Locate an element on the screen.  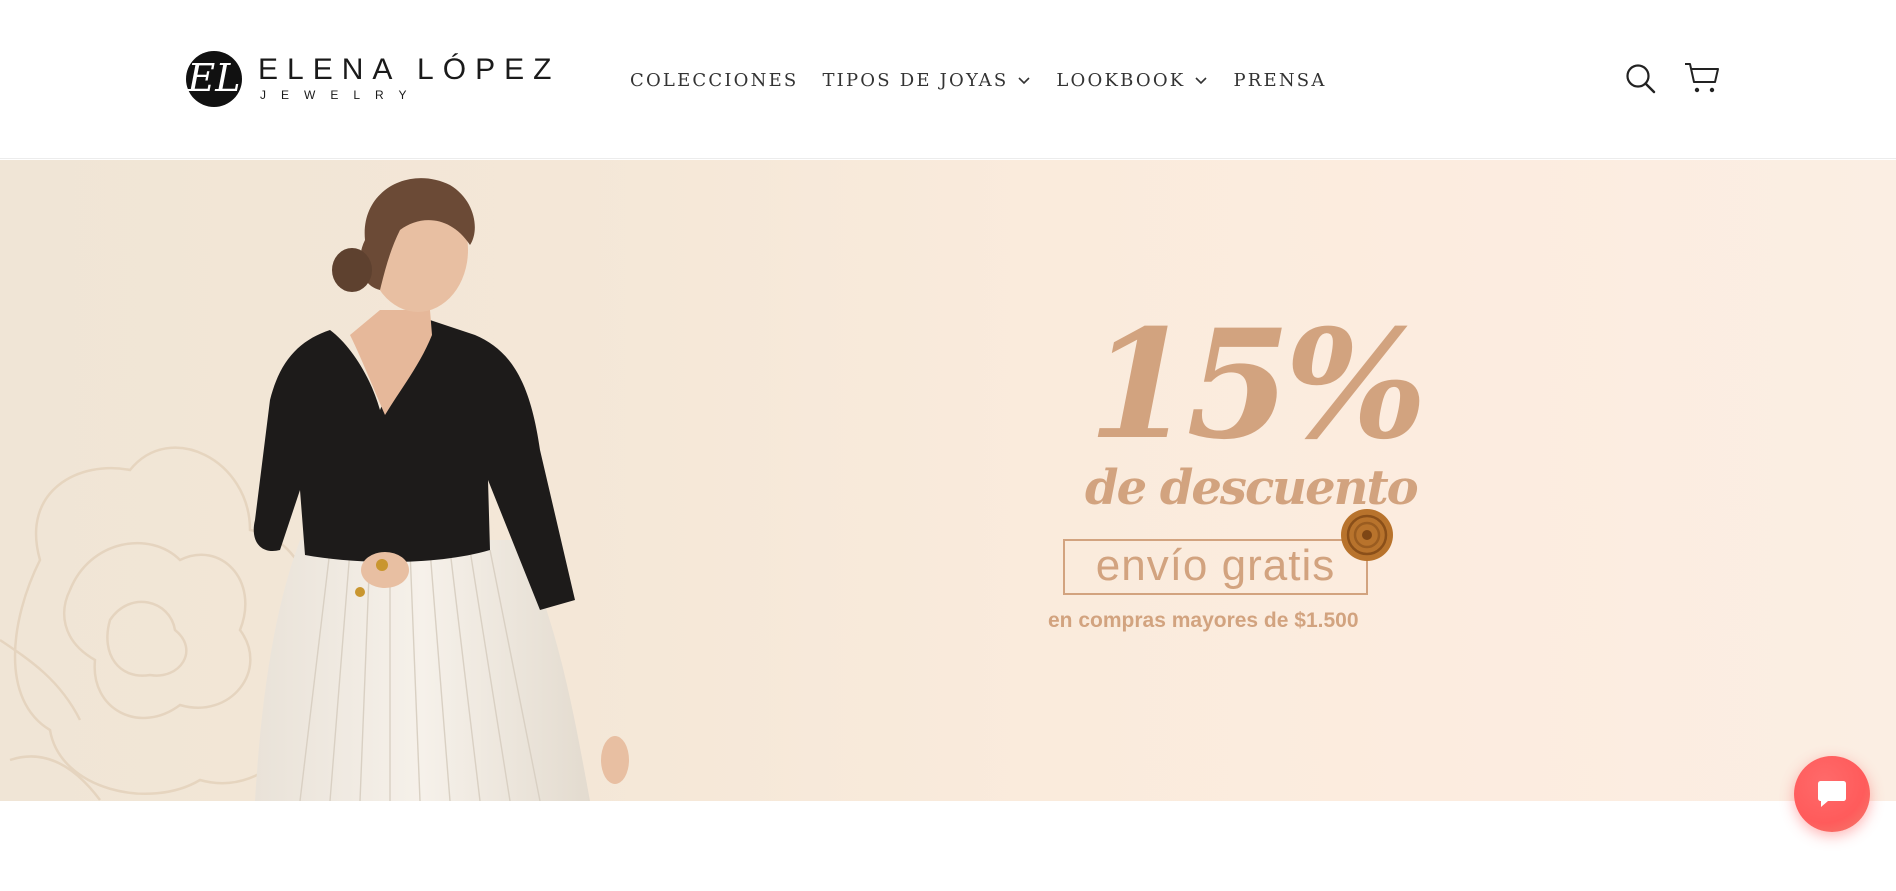
promo-block: 15% de descuento is located at coordinates (1230, 480).